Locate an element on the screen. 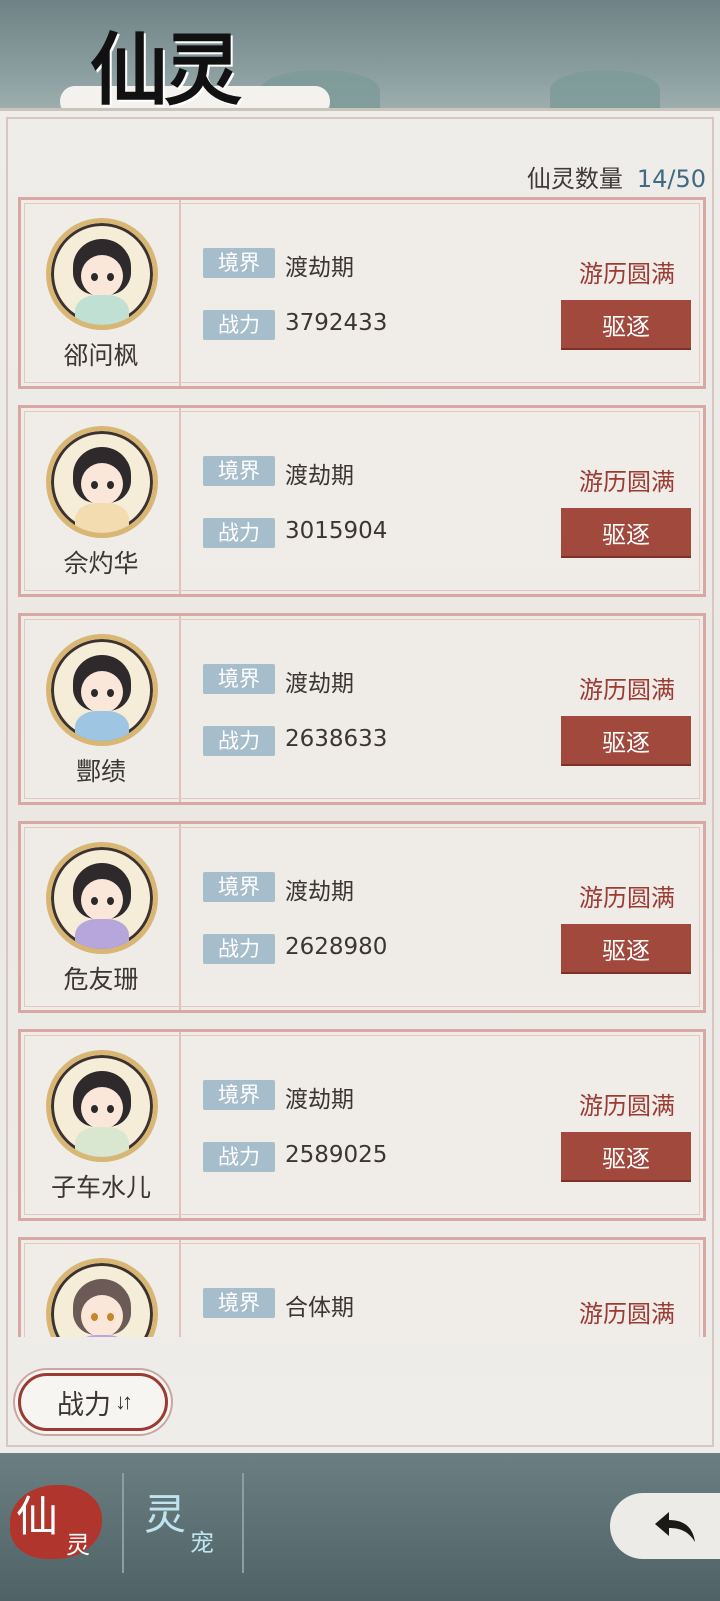  sort-by-power-button: 战力 ↓↑ is located at coordinates (93, 1402).